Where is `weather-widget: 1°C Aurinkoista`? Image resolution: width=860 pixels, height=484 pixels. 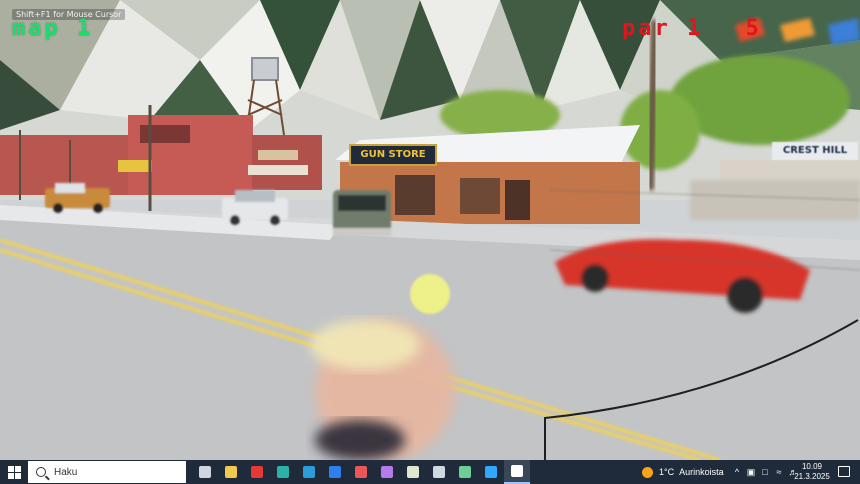
weather-widget: 1°C Aurinkoista is located at coordinates (683, 472).